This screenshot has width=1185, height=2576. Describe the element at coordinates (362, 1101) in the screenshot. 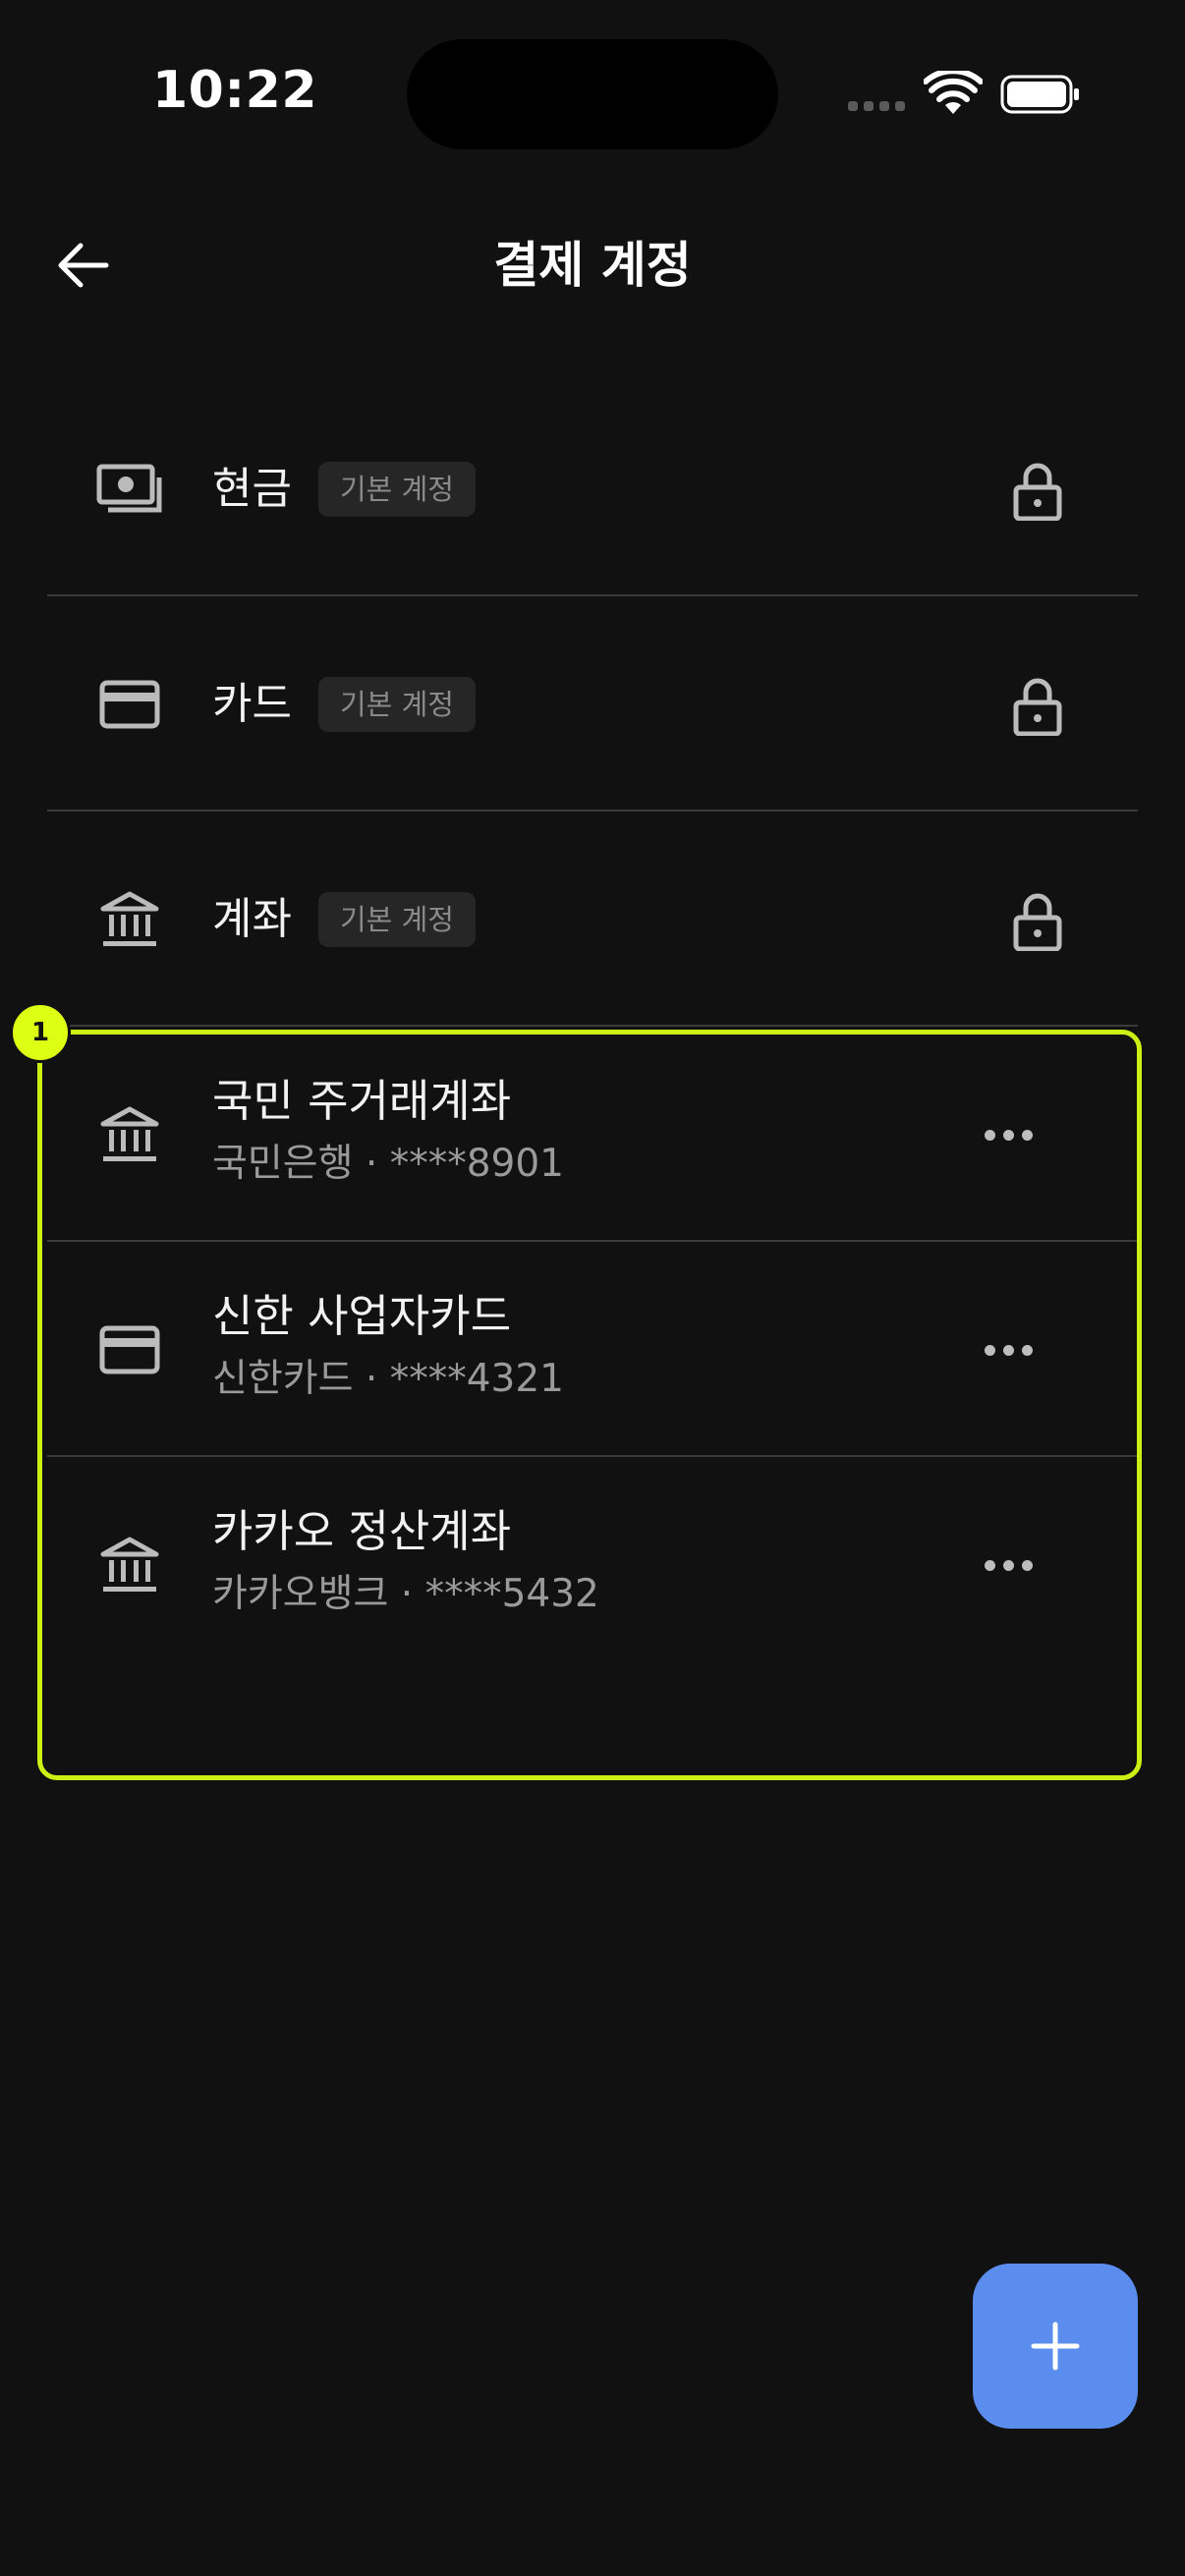

I see `account-name: 국민 주거래계좌` at that location.